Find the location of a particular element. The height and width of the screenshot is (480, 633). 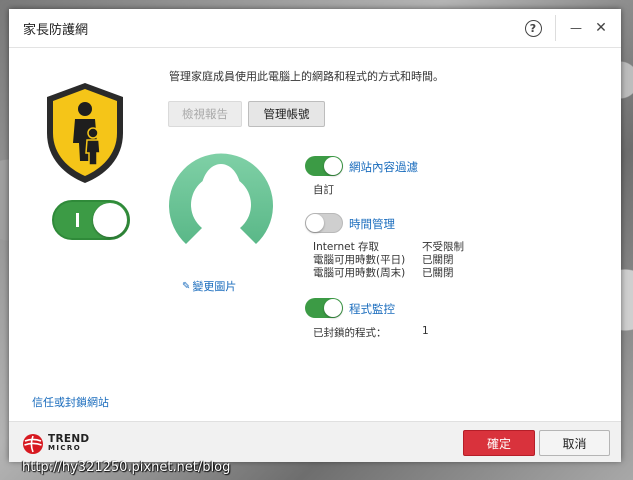

dialog-footer: TREND MICRO 確定 取消 is located at coordinates (315, 441).